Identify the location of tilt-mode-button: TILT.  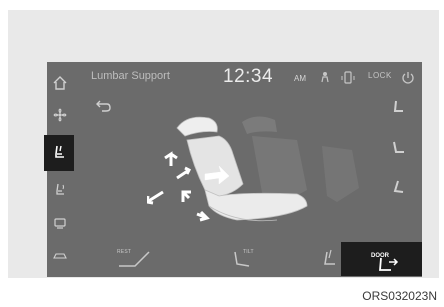
(243, 259).